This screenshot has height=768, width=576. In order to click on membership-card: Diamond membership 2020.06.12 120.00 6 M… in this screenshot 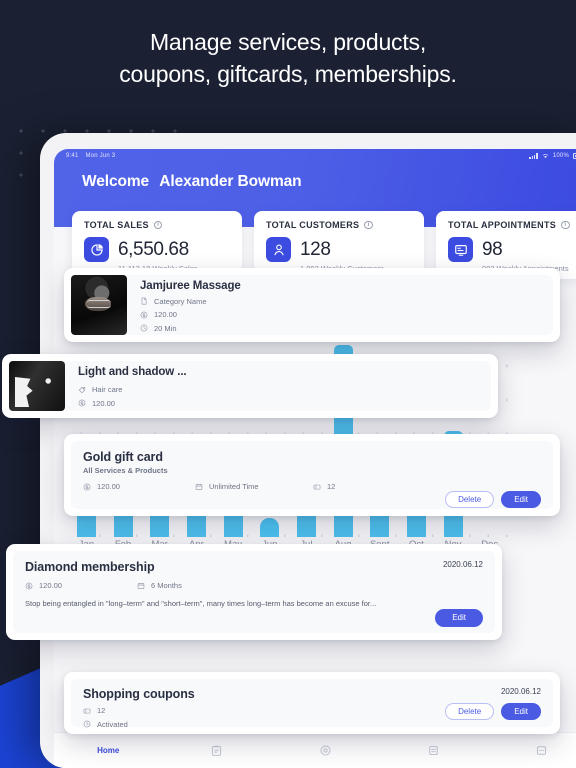, I will do `click(254, 592)`.